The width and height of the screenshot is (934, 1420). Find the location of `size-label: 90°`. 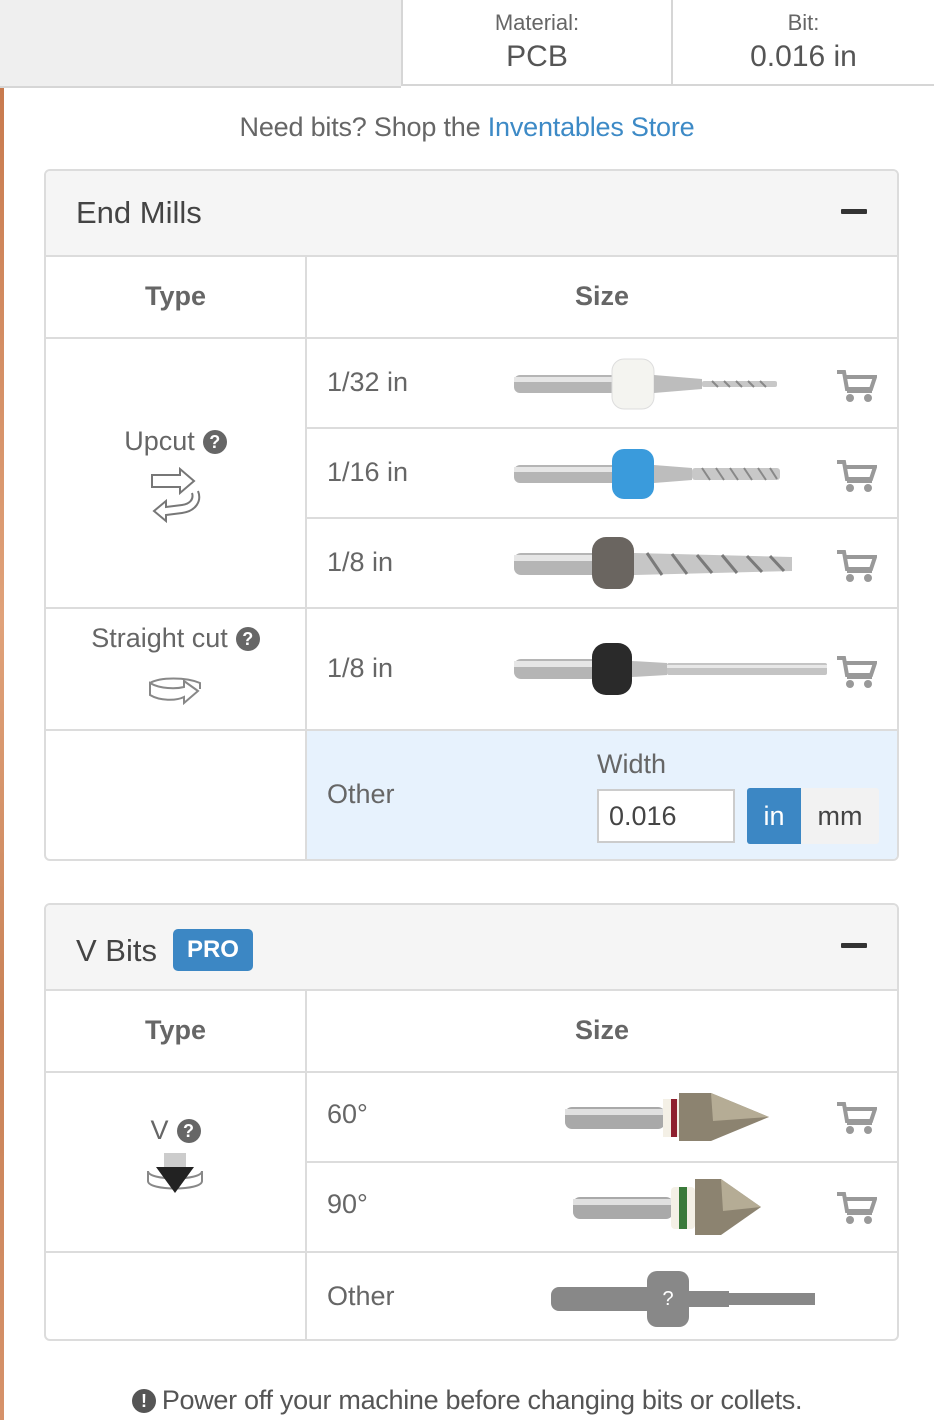

size-label: 90° is located at coordinates (347, 1204).